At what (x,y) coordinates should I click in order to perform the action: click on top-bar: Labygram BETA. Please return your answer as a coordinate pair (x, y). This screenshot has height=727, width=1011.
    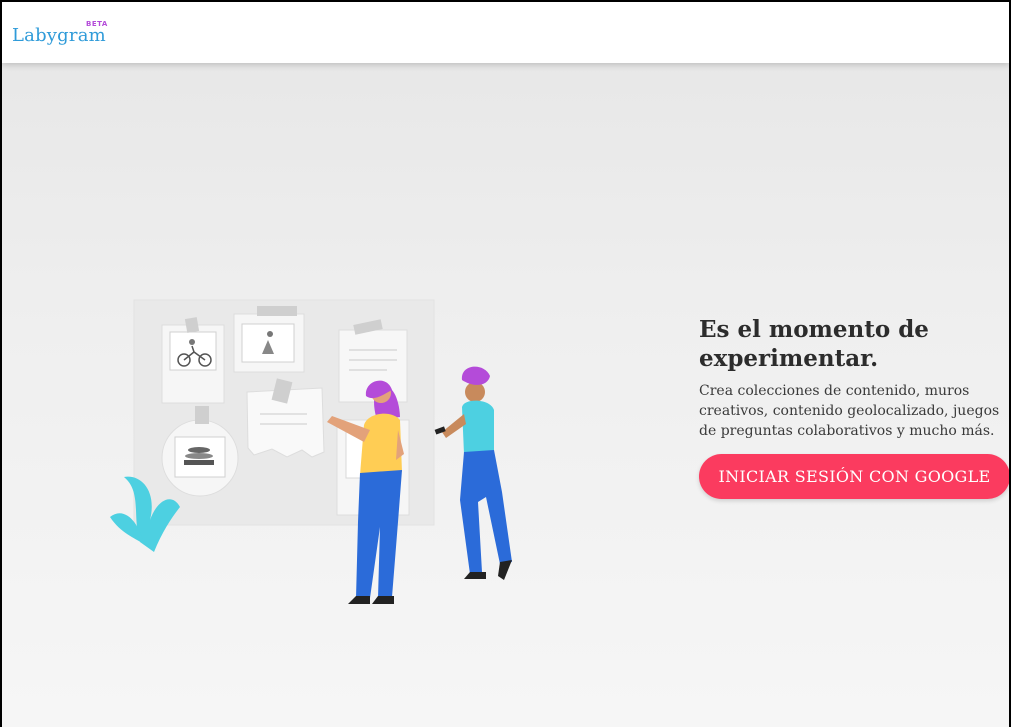
    Looking at the image, I should click on (505, 32).